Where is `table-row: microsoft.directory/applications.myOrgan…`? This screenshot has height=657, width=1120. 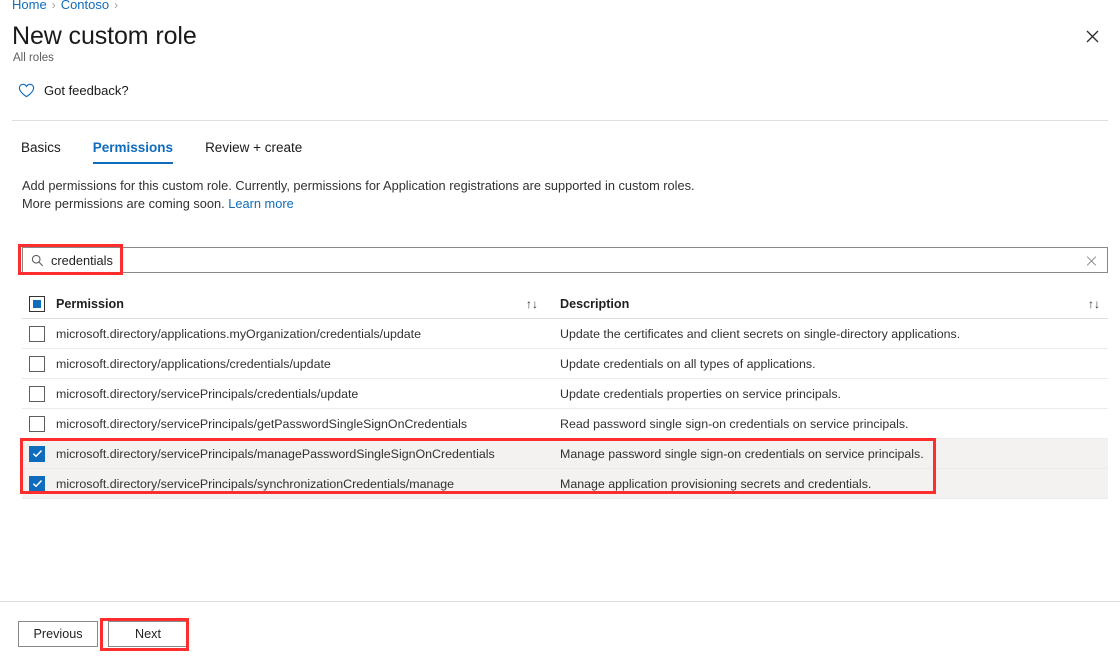
table-row: microsoft.directory/applications.myOrgan… is located at coordinates (565, 334).